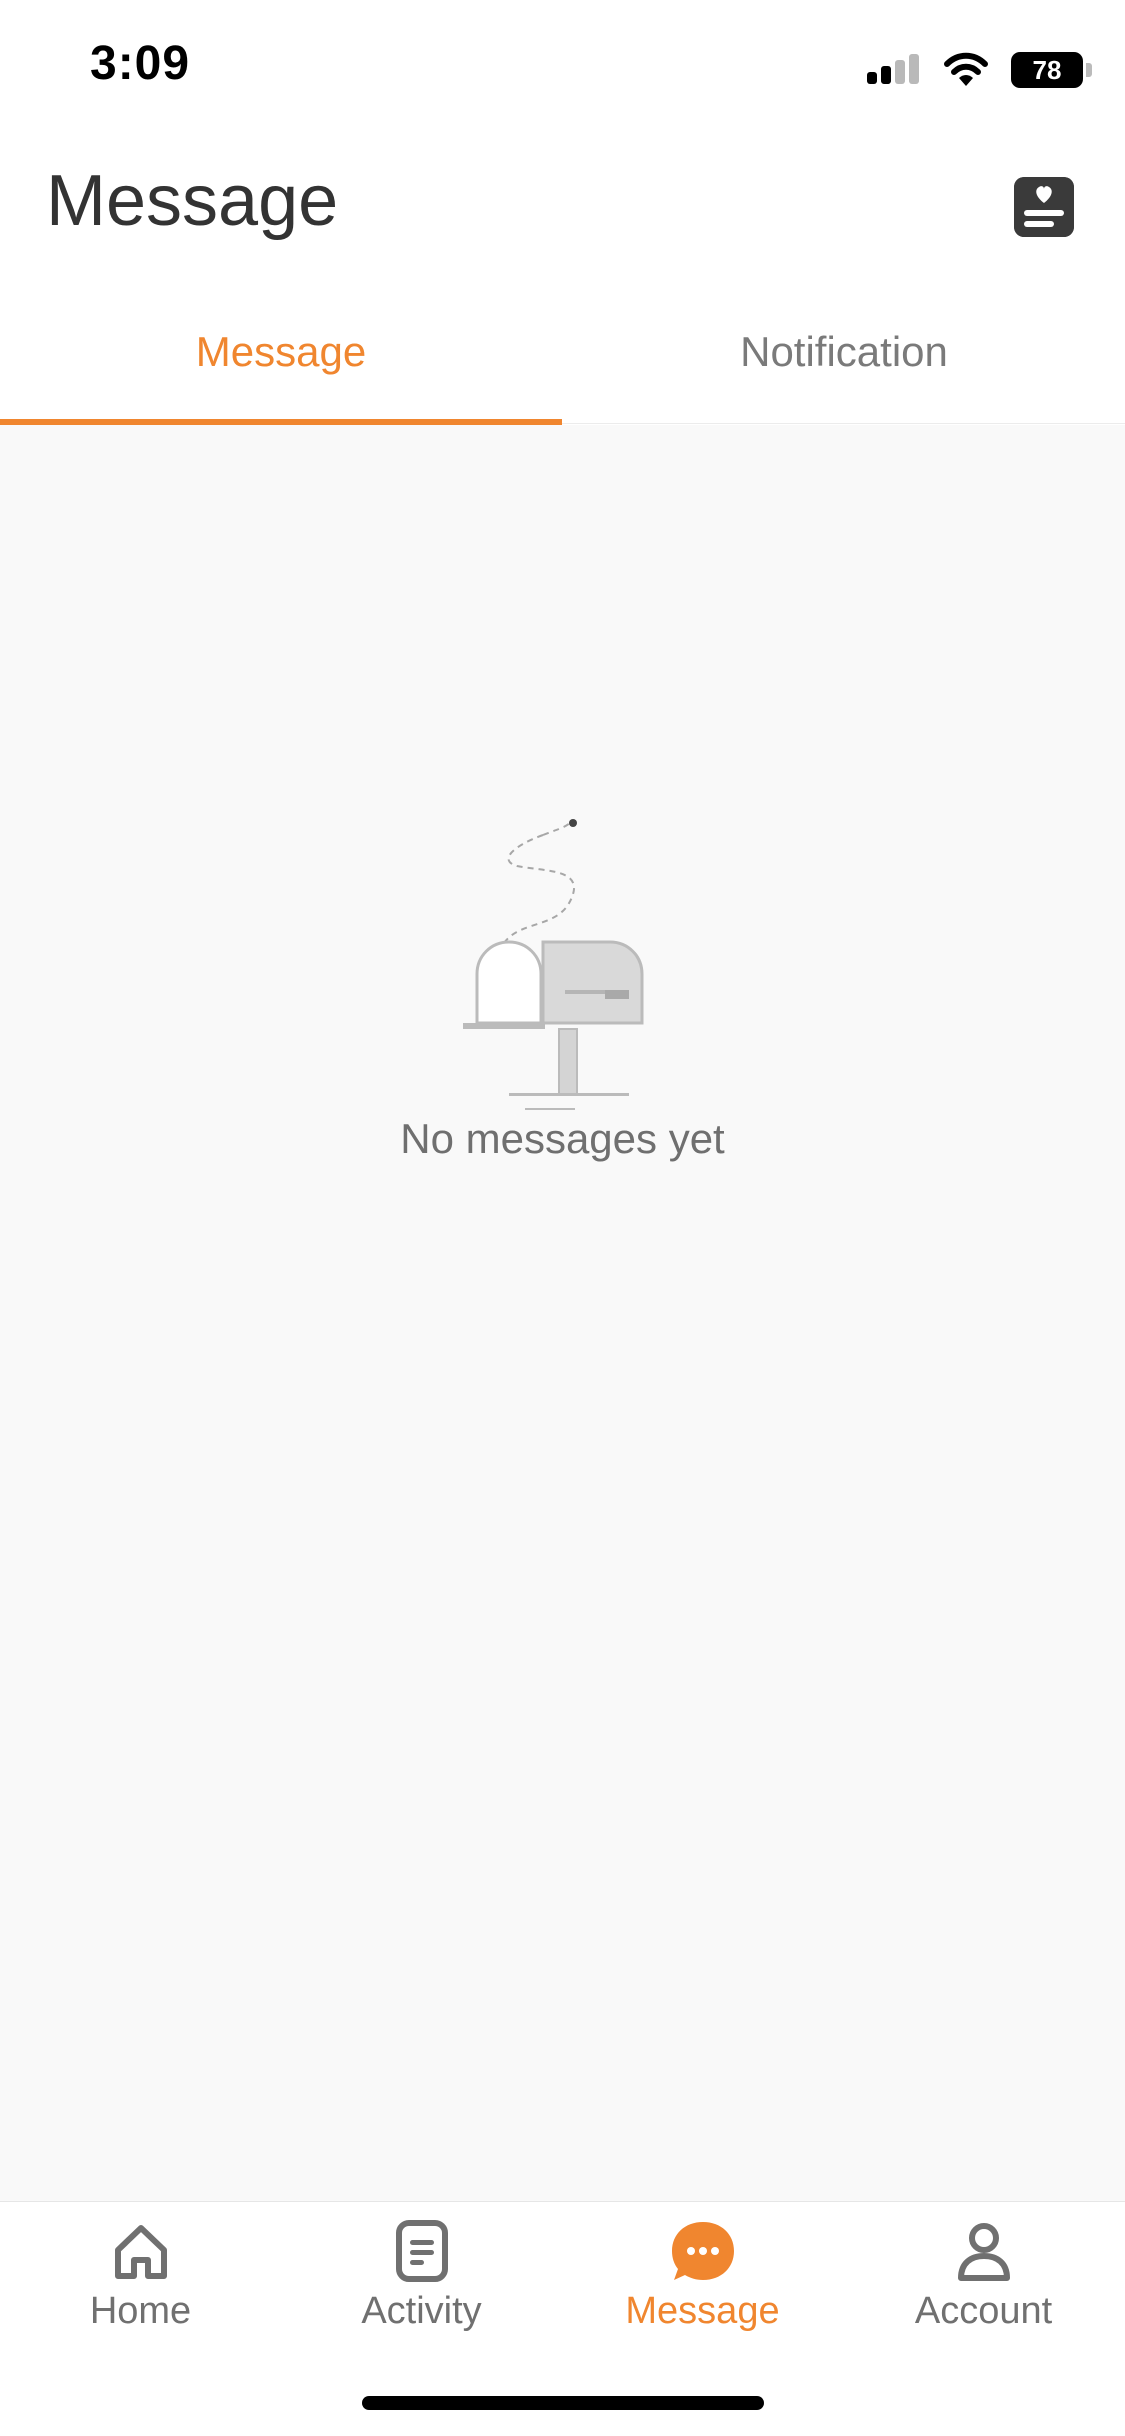 Image resolution: width=1125 pixels, height=2436 pixels. Describe the element at coordinates (702, 2311) in the screenshot. I see `nav-label-message: Message` at that location.